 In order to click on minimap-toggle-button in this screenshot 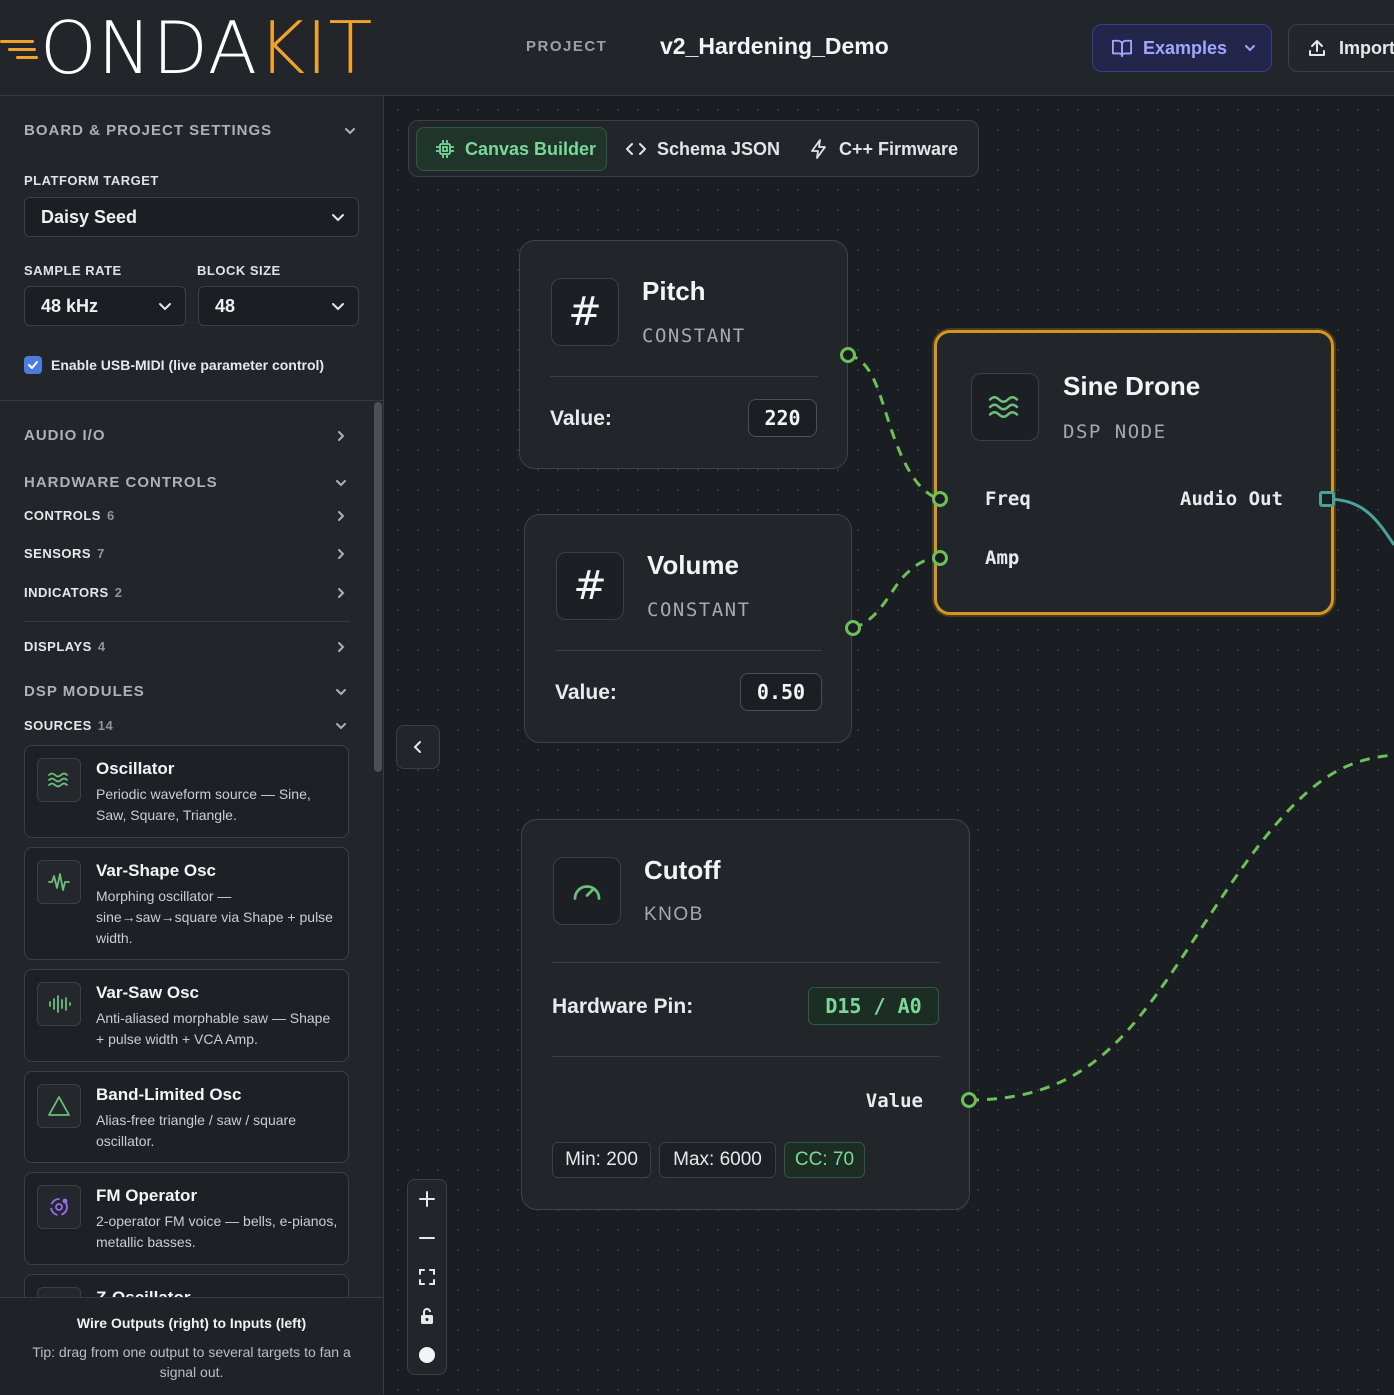, I will do `click(427, 1355)`.